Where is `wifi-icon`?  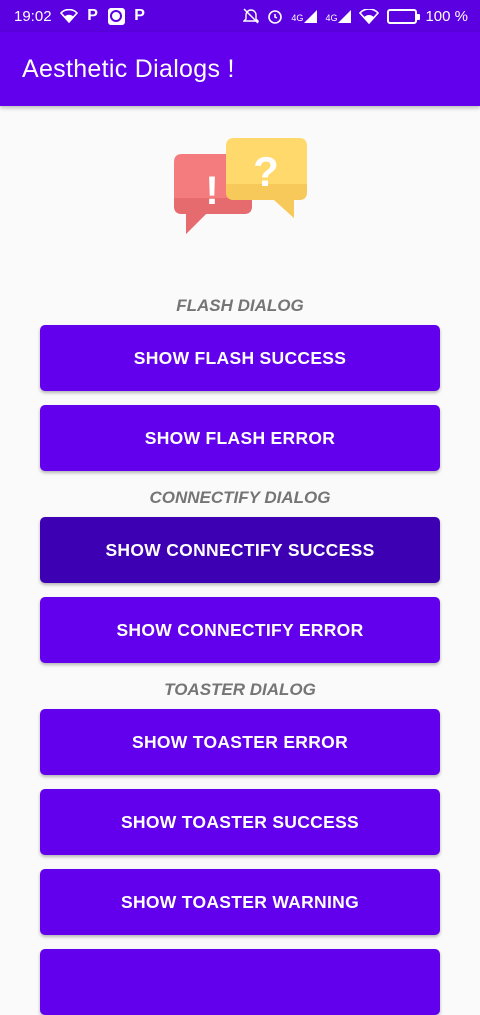
wifi-icon is located at coordinates (68, 16).